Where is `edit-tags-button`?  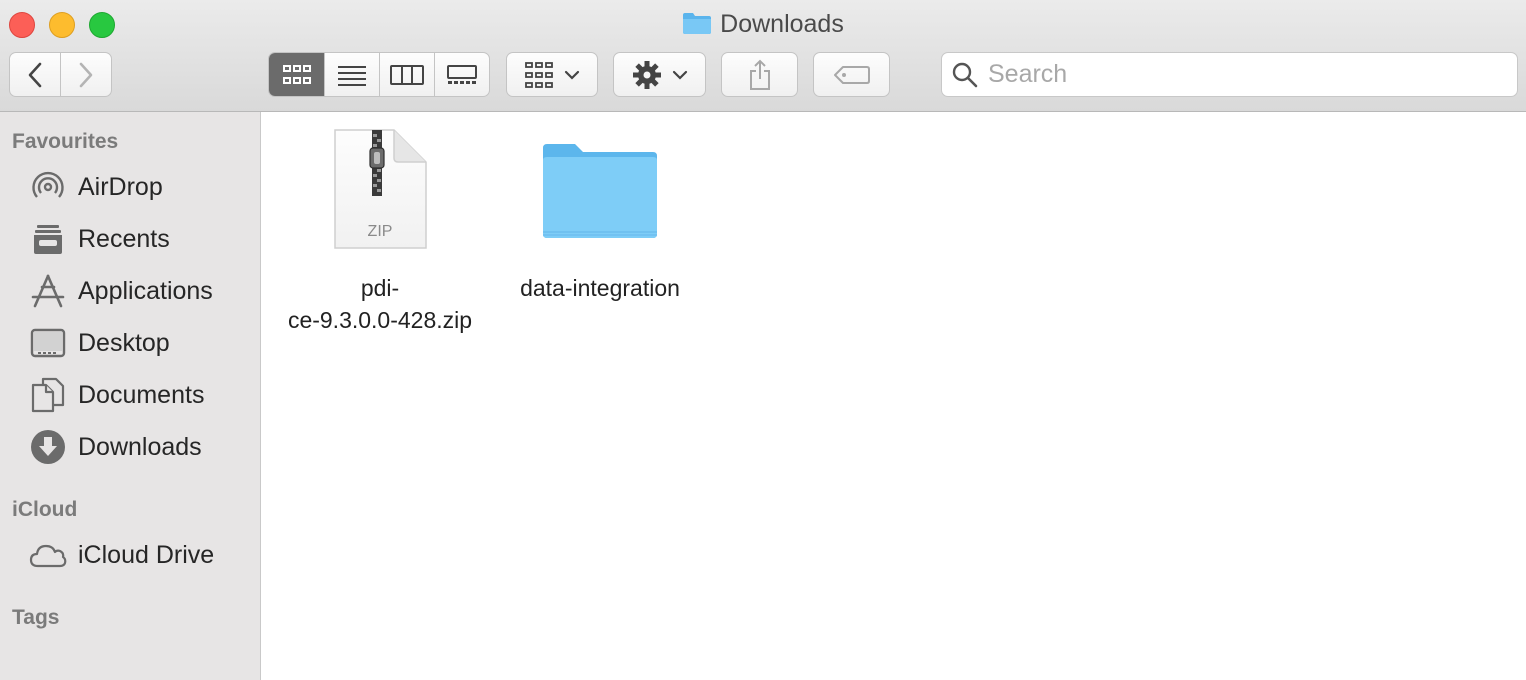 edit-tags-button is located at coordinates (851, 74).